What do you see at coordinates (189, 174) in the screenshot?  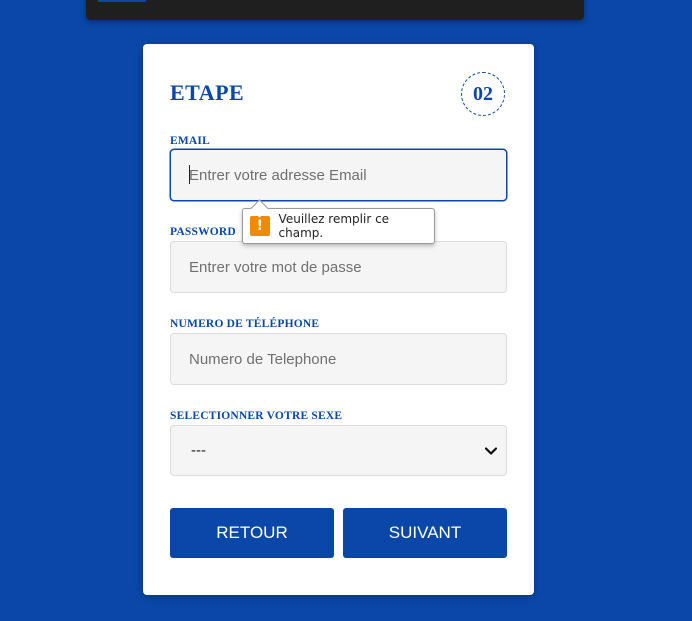 I see `text-caret` at bounding box center [189, 174].